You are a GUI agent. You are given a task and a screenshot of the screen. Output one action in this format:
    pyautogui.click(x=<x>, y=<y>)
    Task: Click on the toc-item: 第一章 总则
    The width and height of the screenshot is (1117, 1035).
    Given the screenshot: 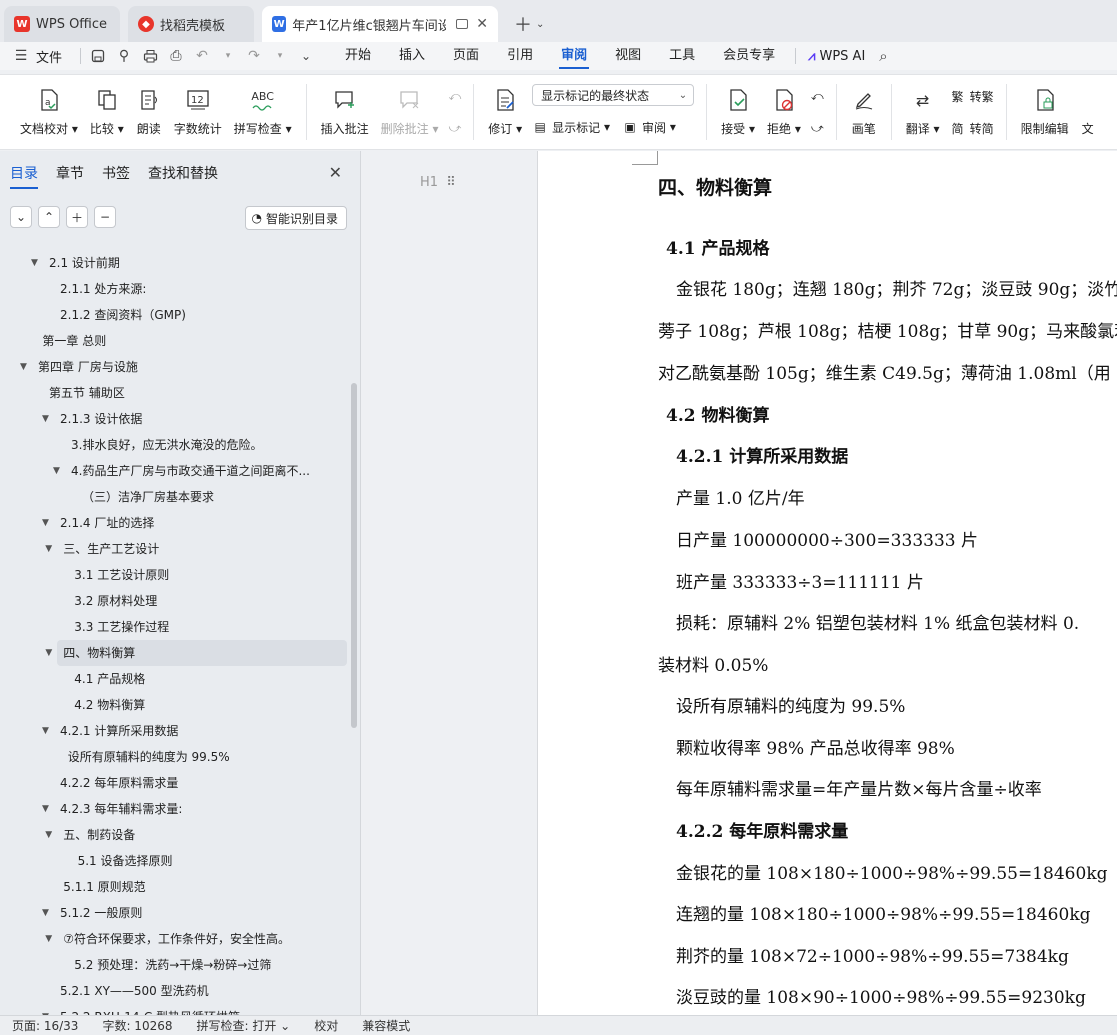 What is the action you would take?
    pyautogui.click(x=175, y=341)
    